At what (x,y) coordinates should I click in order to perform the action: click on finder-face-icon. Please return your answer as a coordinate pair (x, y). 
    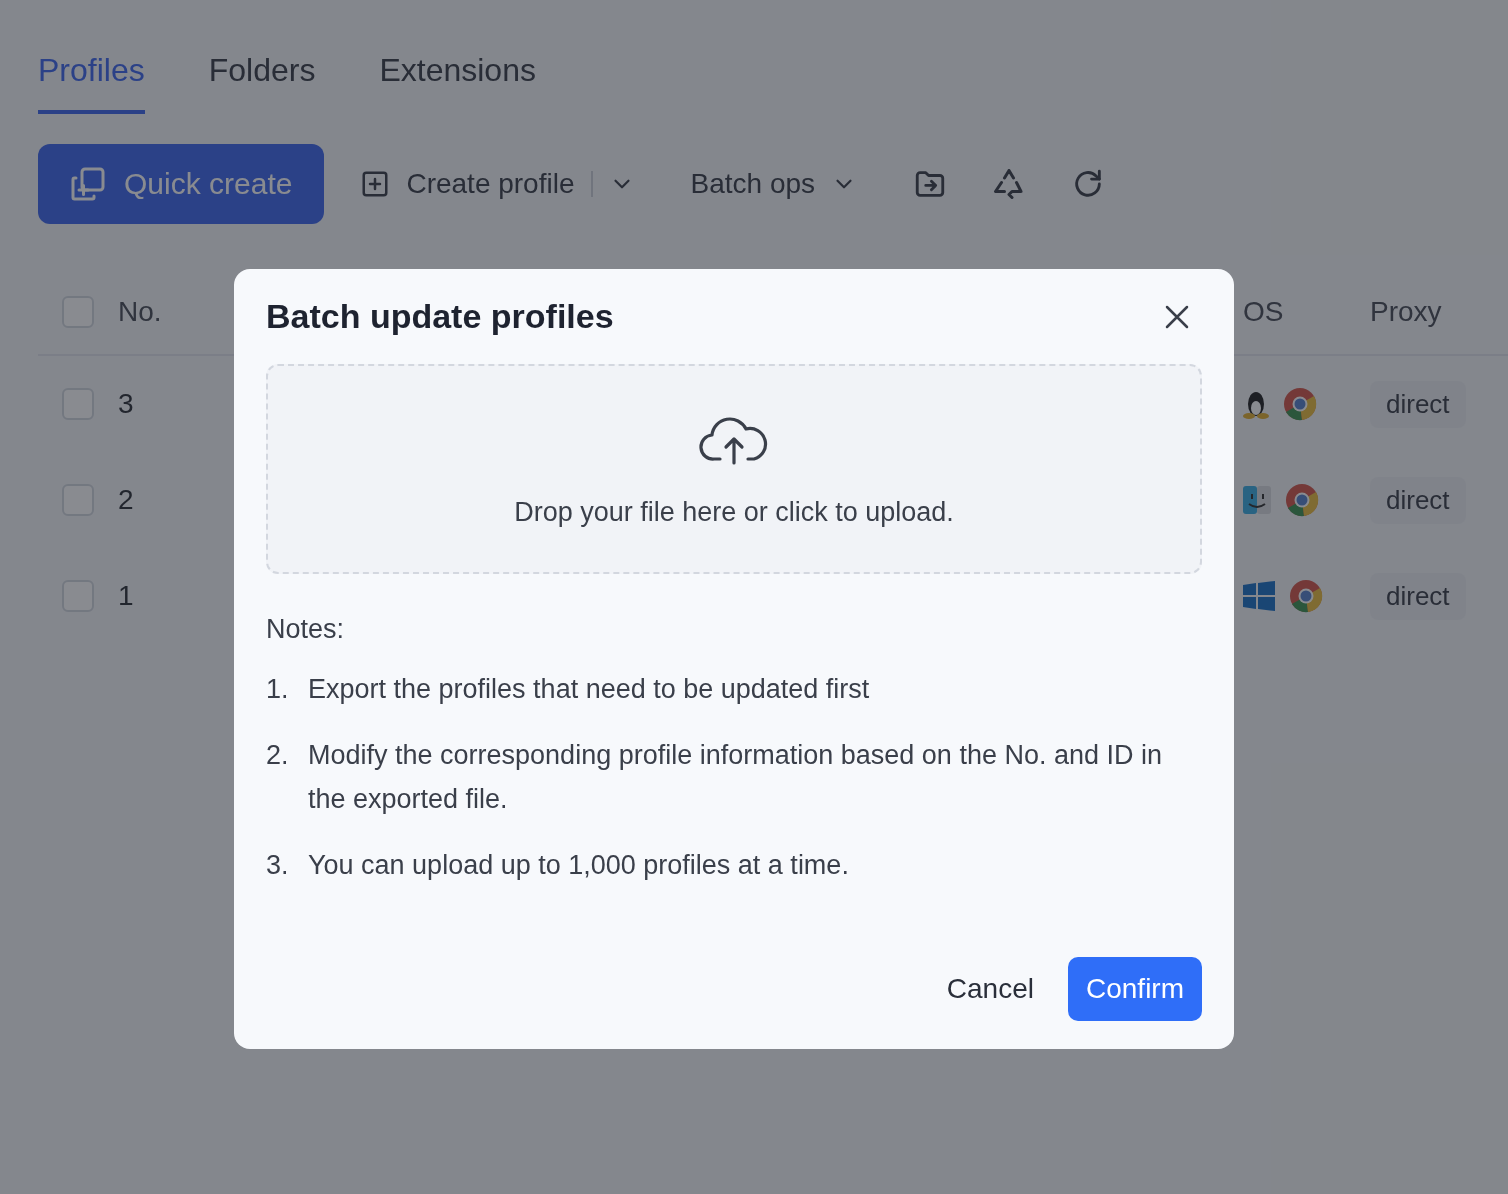
    Looking at the image, I should click on (1257, 500).